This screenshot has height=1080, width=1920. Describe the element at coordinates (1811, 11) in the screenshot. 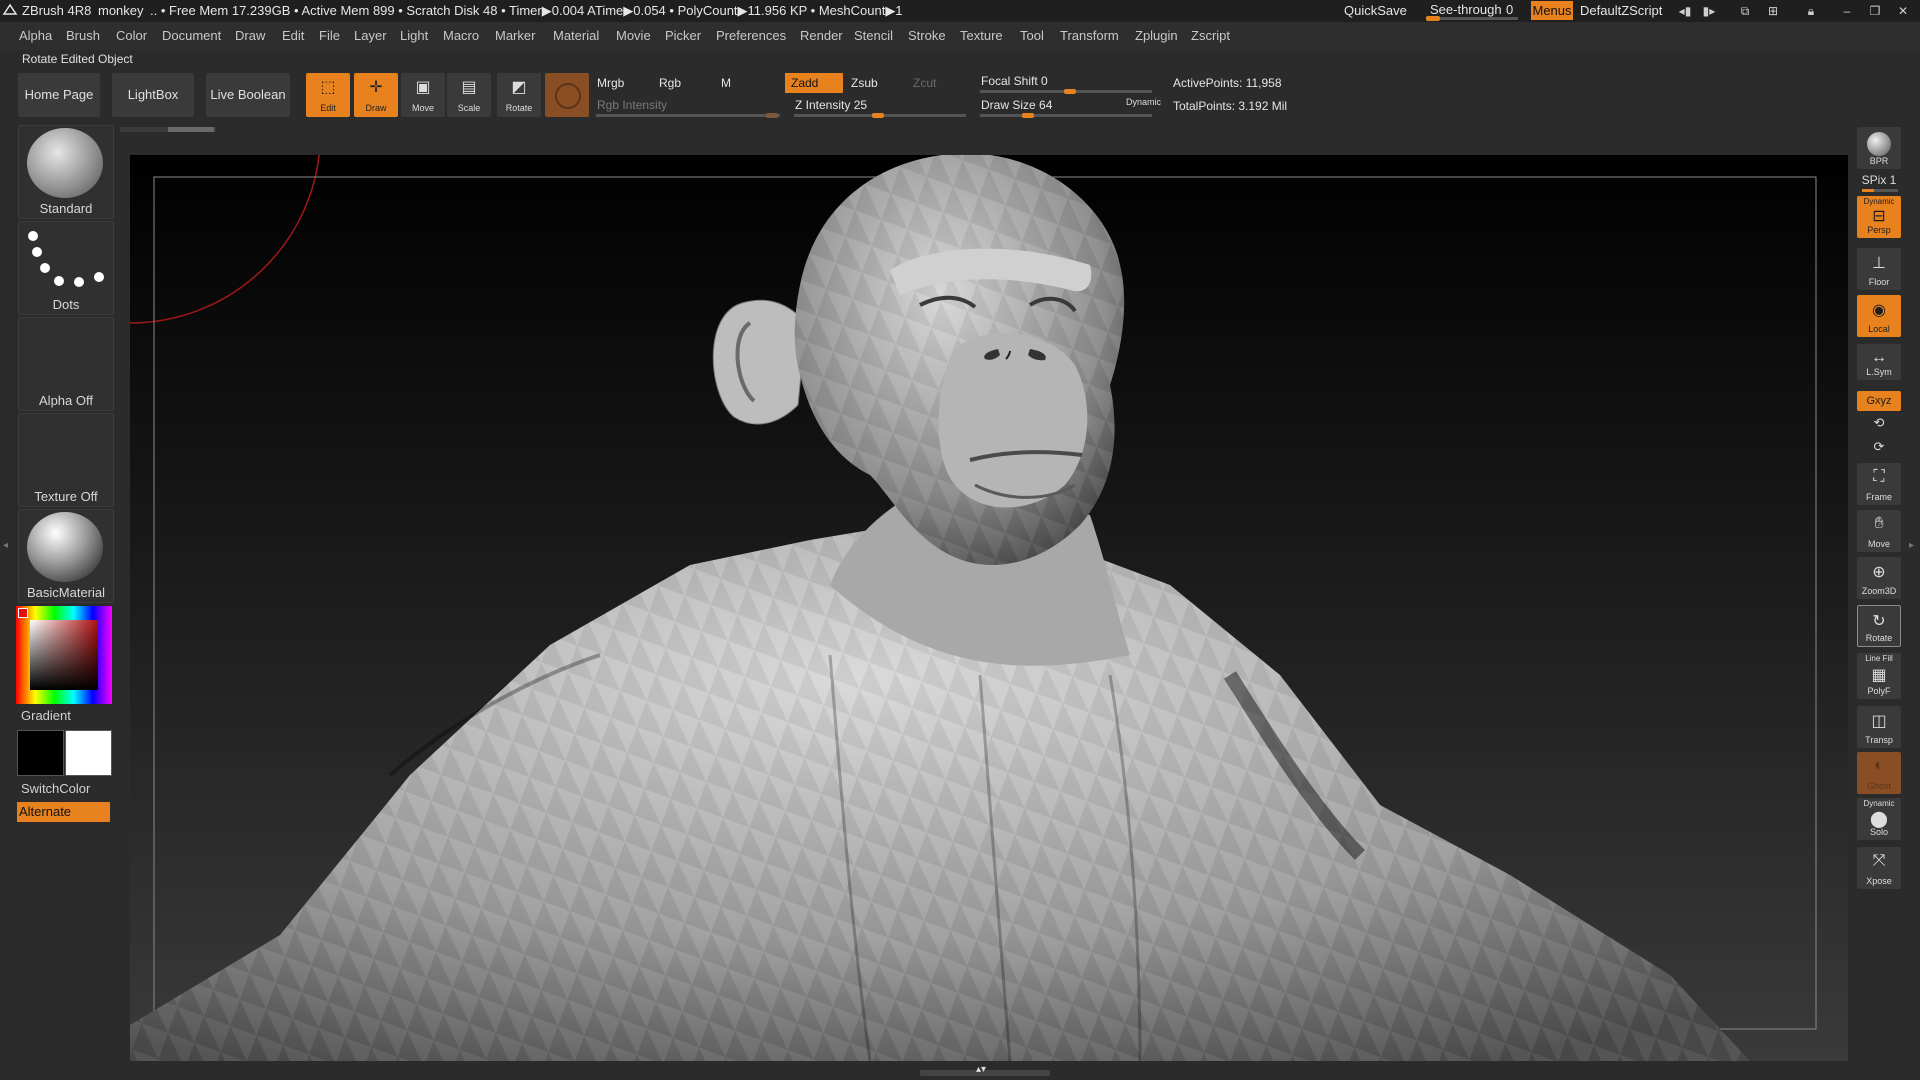

I see `lock-icon: 🔒︎` at that location.